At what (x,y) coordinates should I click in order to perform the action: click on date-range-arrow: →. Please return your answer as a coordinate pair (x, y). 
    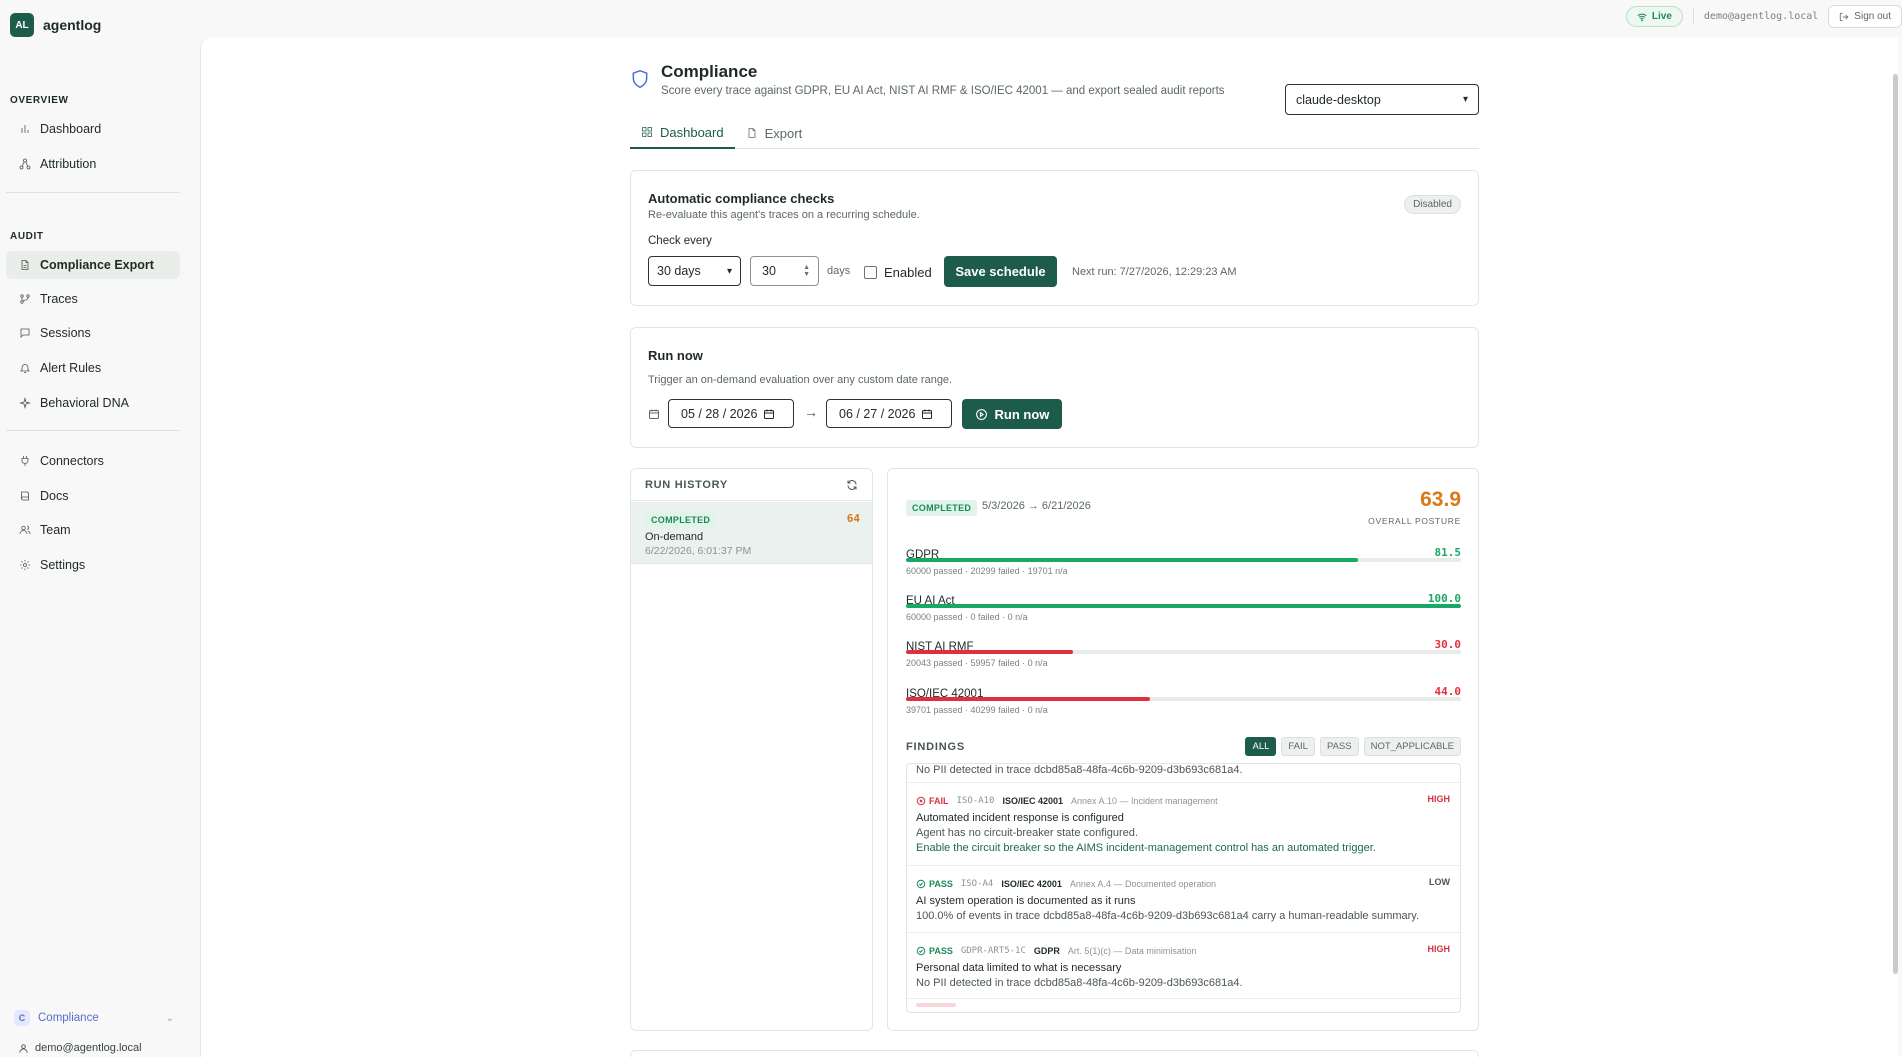
    Looking at the image, I should click on (811, 412).